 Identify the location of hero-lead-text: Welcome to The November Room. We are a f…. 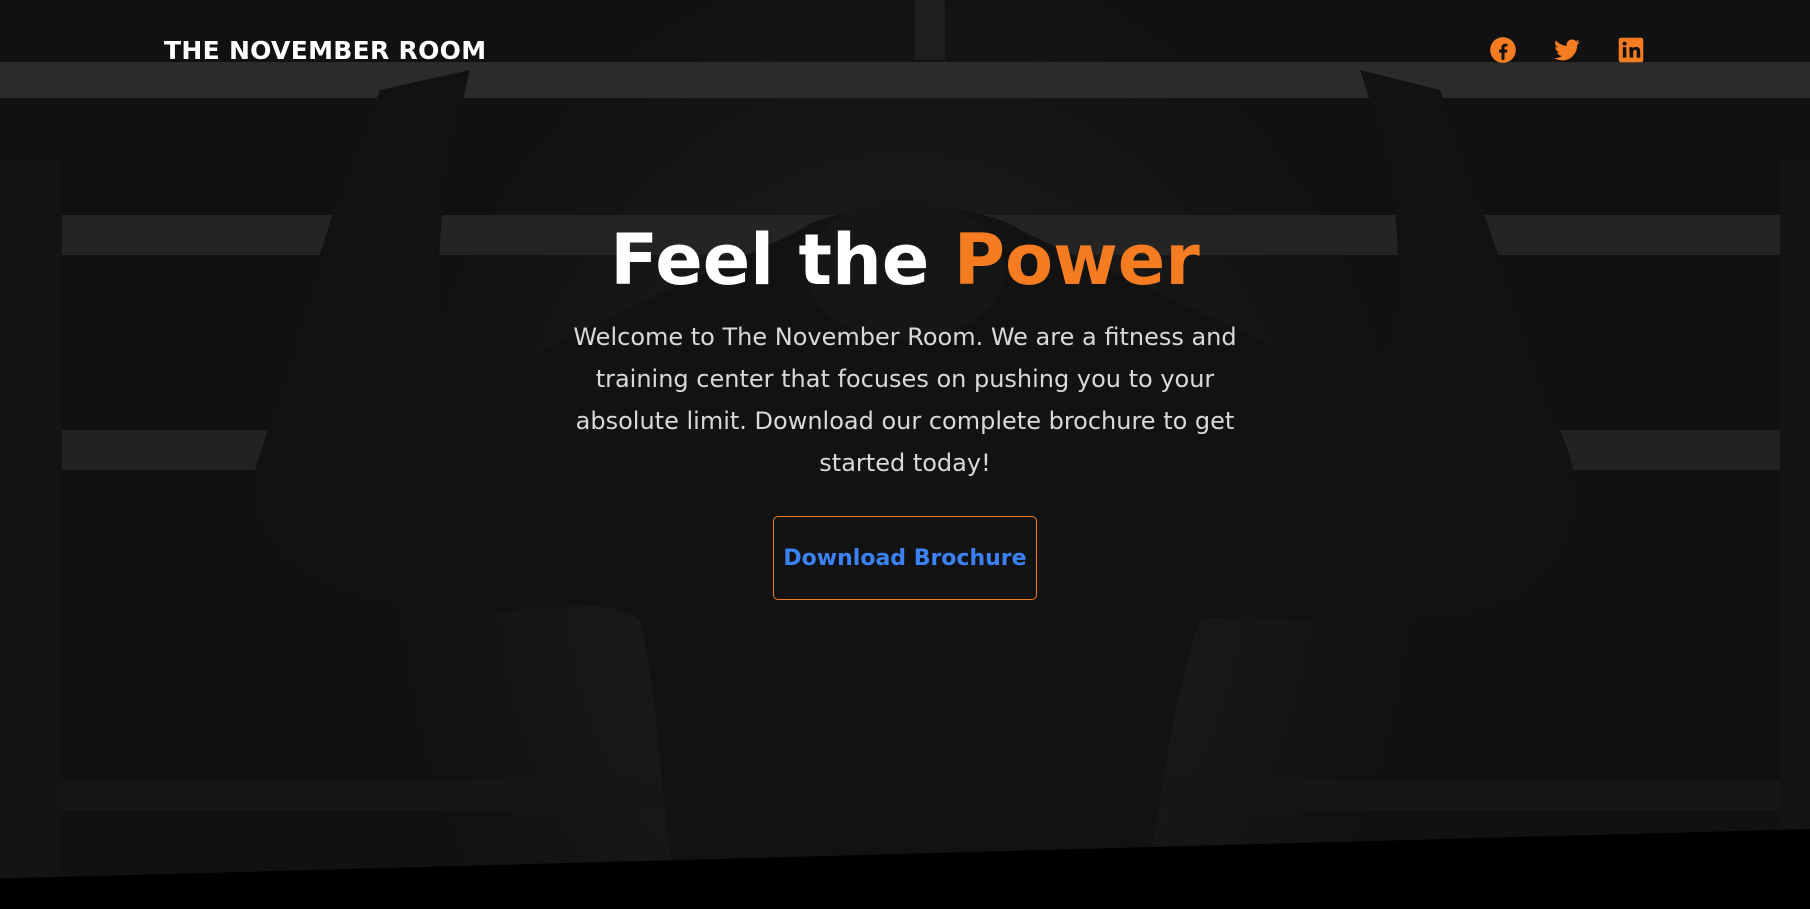
(905, 400).